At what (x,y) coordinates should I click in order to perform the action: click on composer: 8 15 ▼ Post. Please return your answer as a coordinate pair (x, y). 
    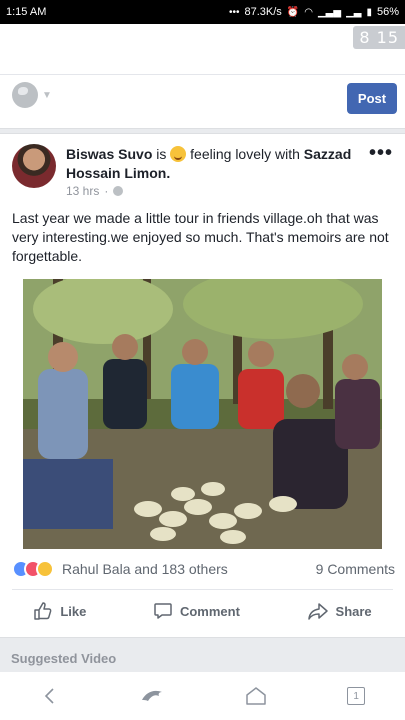
    Looking at the image, I should click on (202, 76).